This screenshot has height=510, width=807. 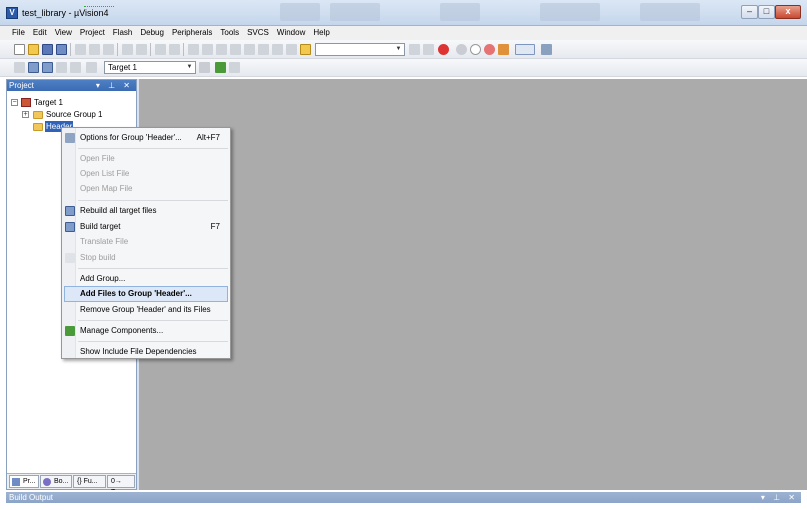 I want to click on menu-svcs: SVCS, so click(x=258, y=33).